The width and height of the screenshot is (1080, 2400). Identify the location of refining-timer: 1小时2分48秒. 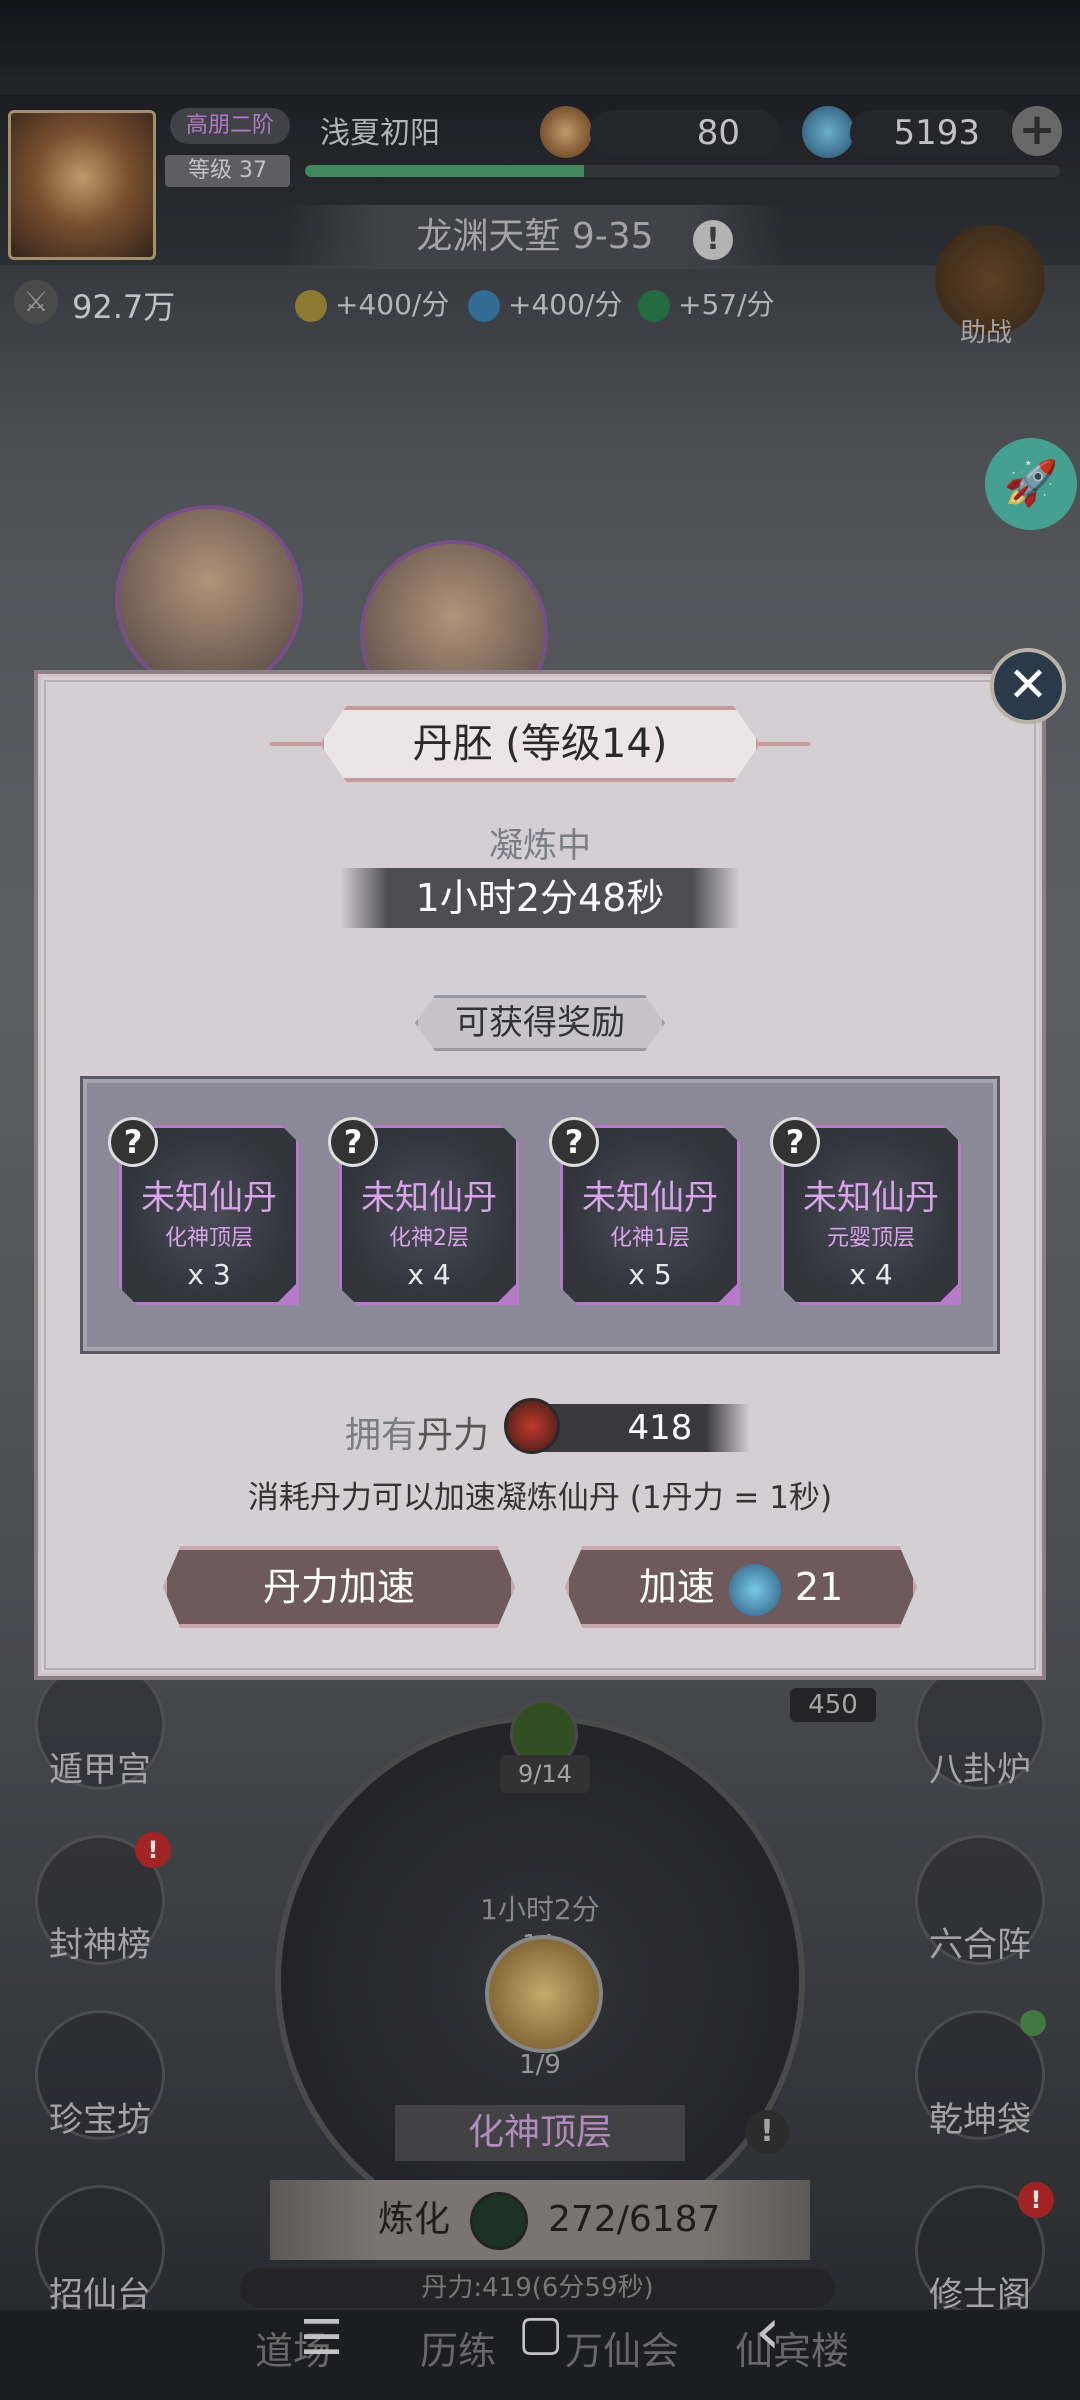
(540, 898).